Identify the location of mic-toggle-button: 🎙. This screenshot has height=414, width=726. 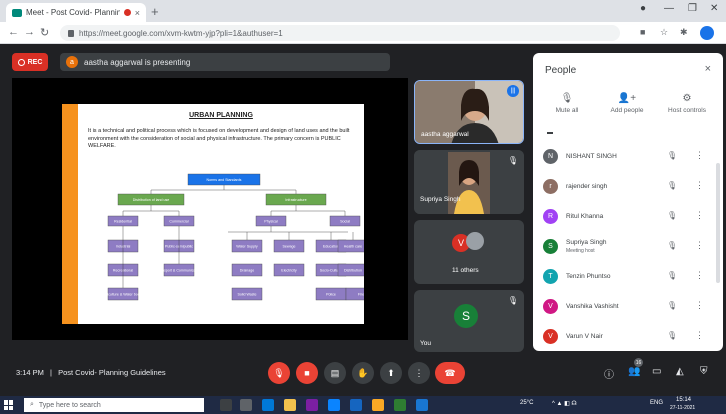
(279, 373).